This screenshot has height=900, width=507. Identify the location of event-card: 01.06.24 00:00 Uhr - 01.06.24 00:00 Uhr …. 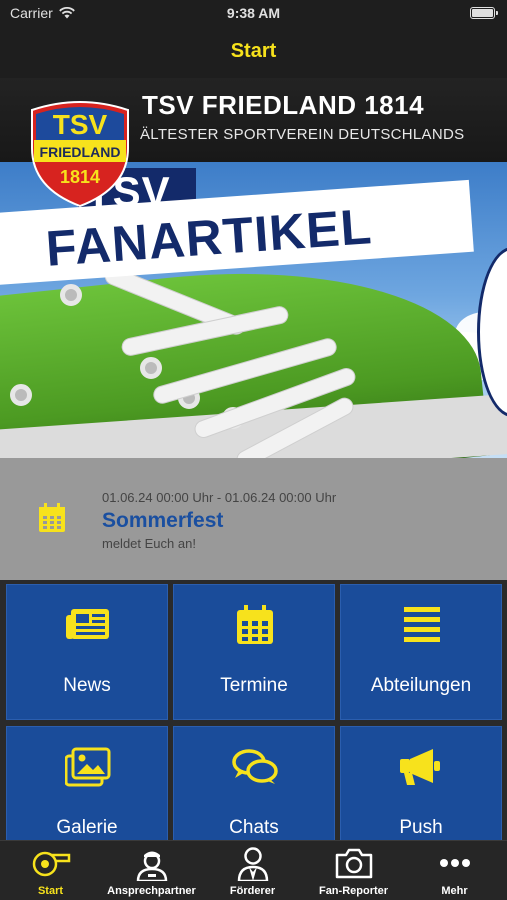
(253, 519).